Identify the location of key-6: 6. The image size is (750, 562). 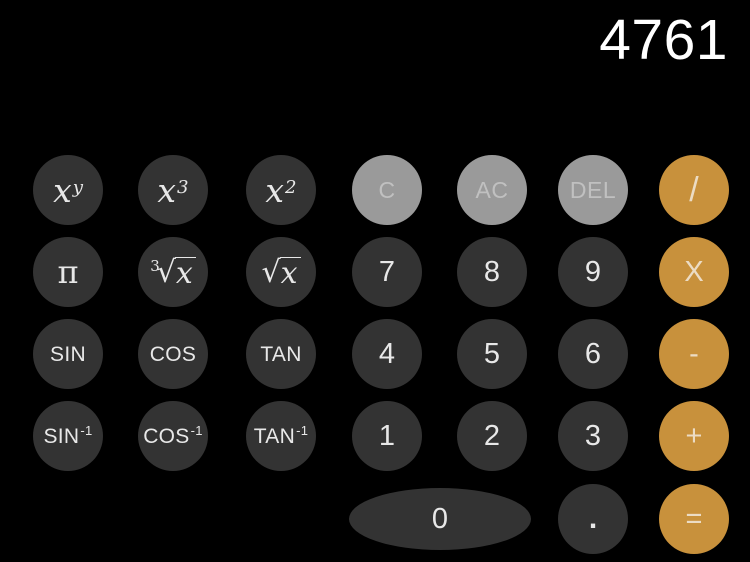
(593, 354).